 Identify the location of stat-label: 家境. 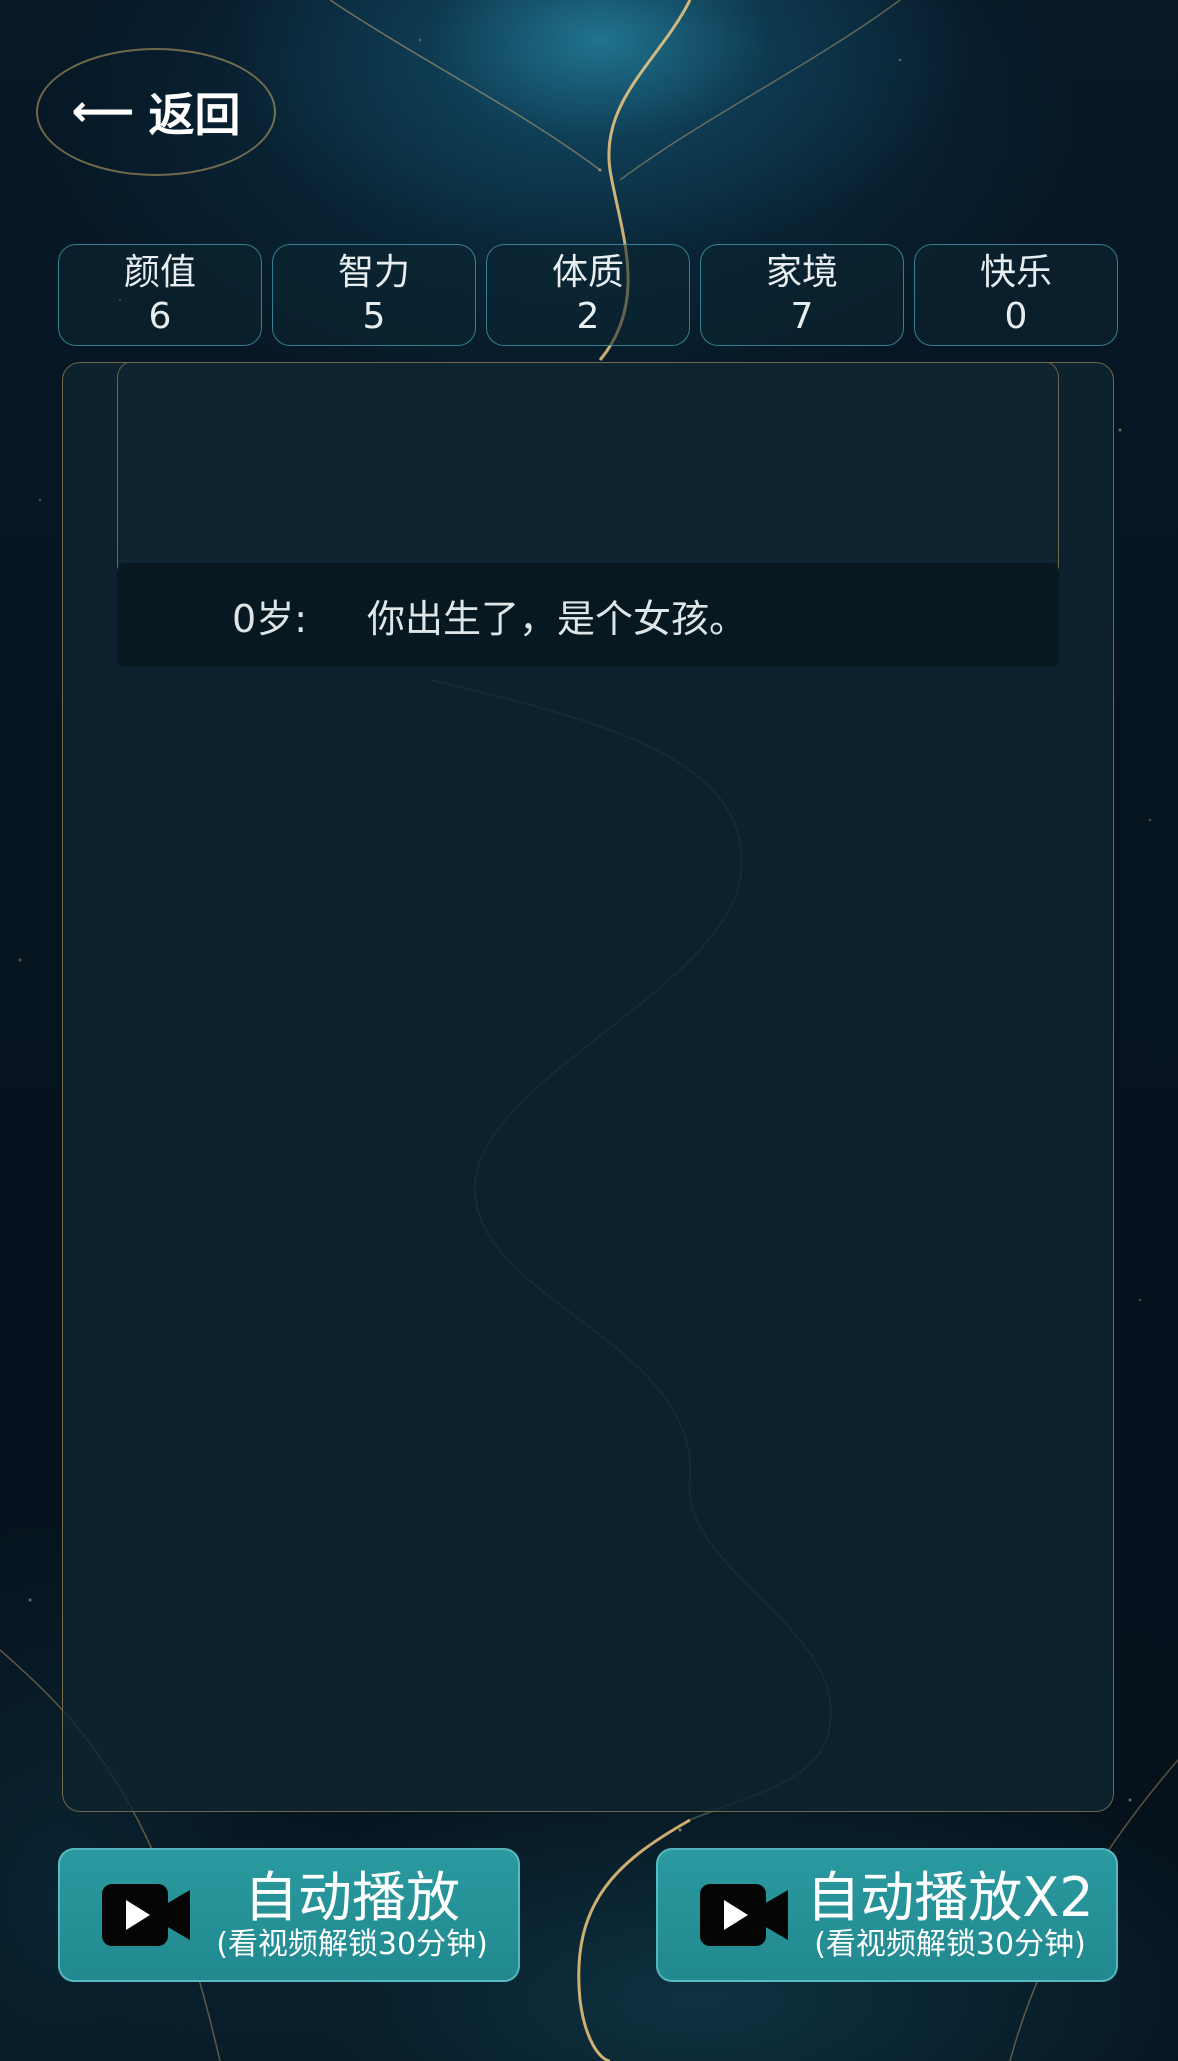
(801, 272).